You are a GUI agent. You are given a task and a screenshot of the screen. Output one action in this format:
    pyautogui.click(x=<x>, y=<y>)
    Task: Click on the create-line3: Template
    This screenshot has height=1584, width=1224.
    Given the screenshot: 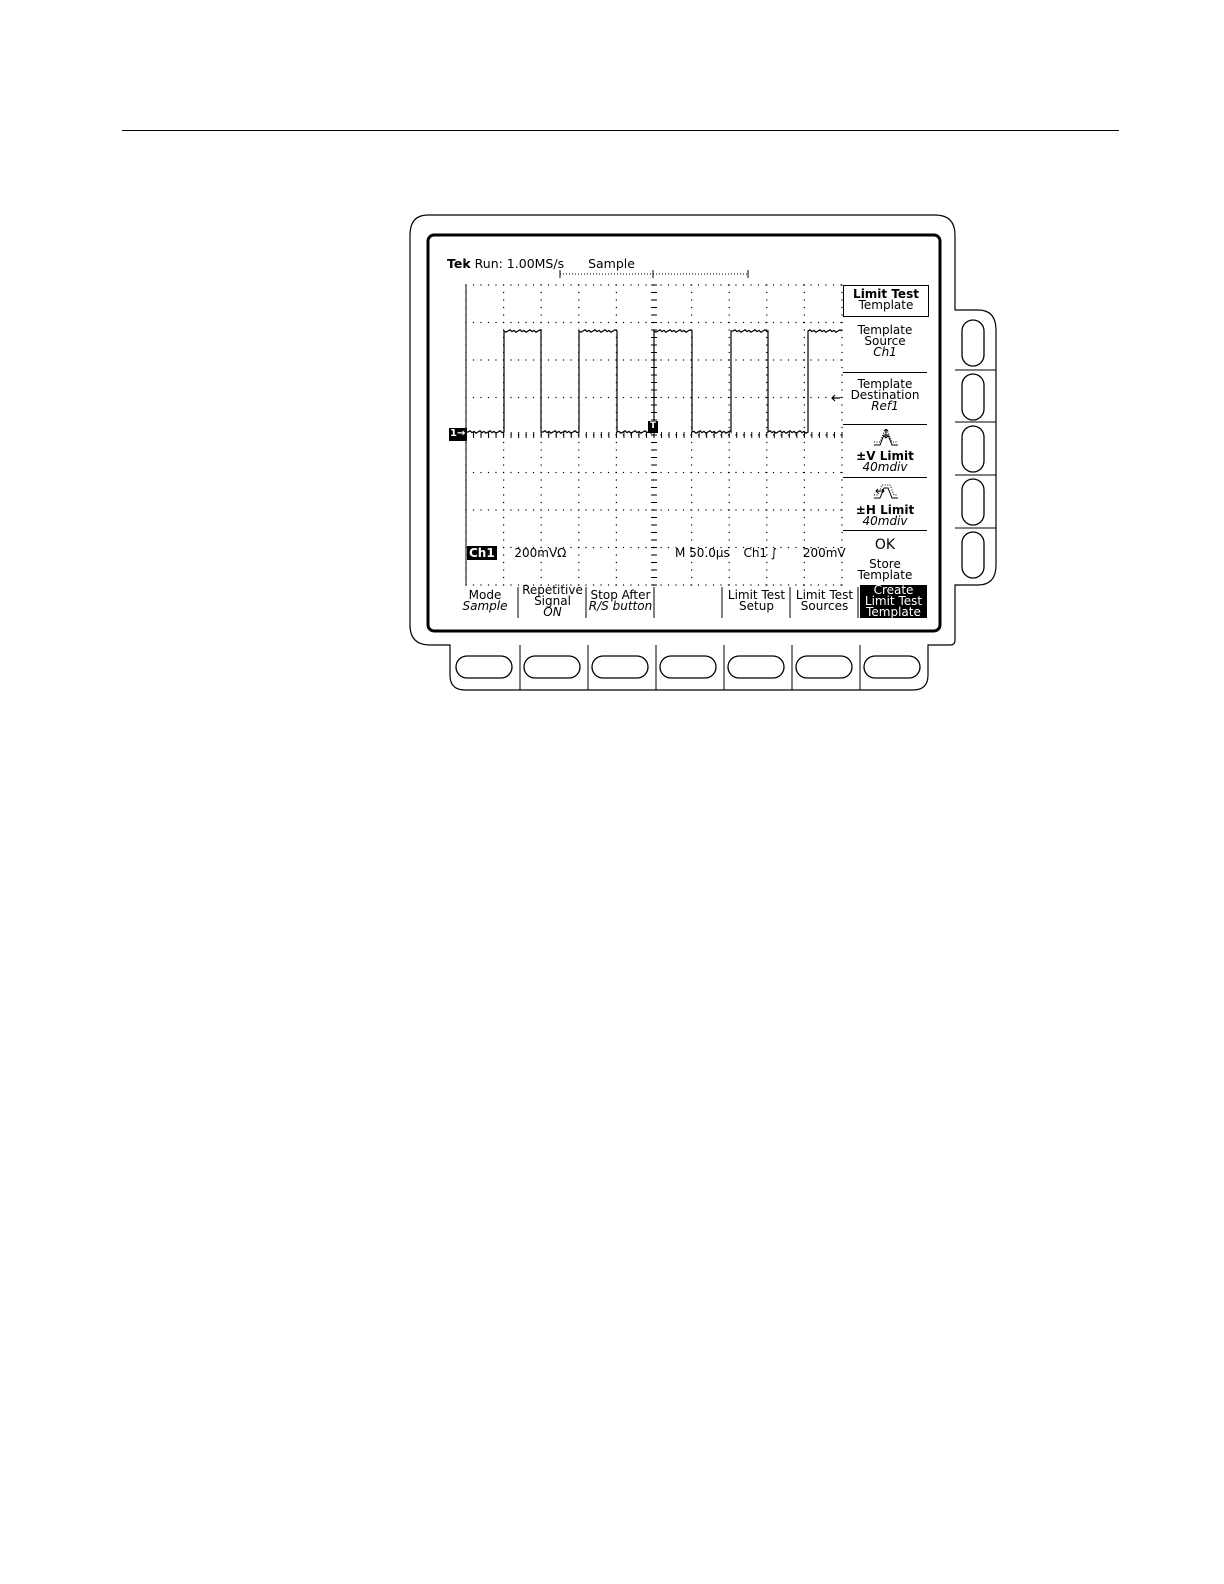 What is the action you would take?
    pyautogui.click(x=893, y=612)
    